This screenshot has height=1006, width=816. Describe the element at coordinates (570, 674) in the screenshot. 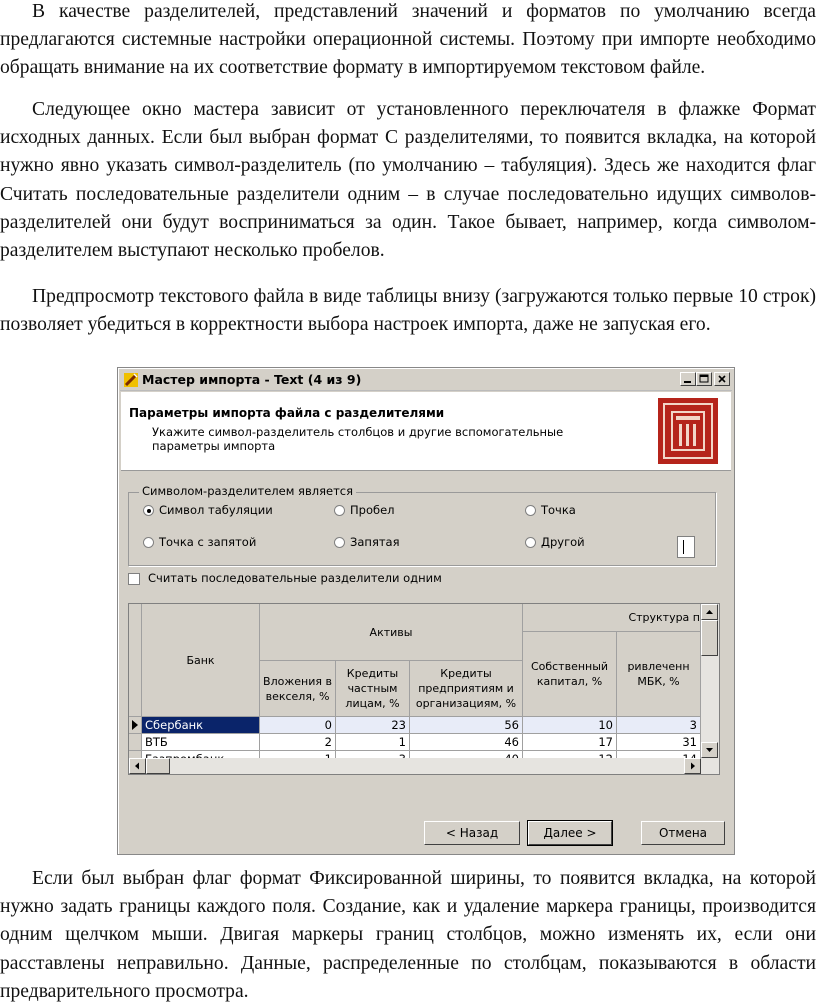

I see `header-col4: Собственный капитал, %` at that location.